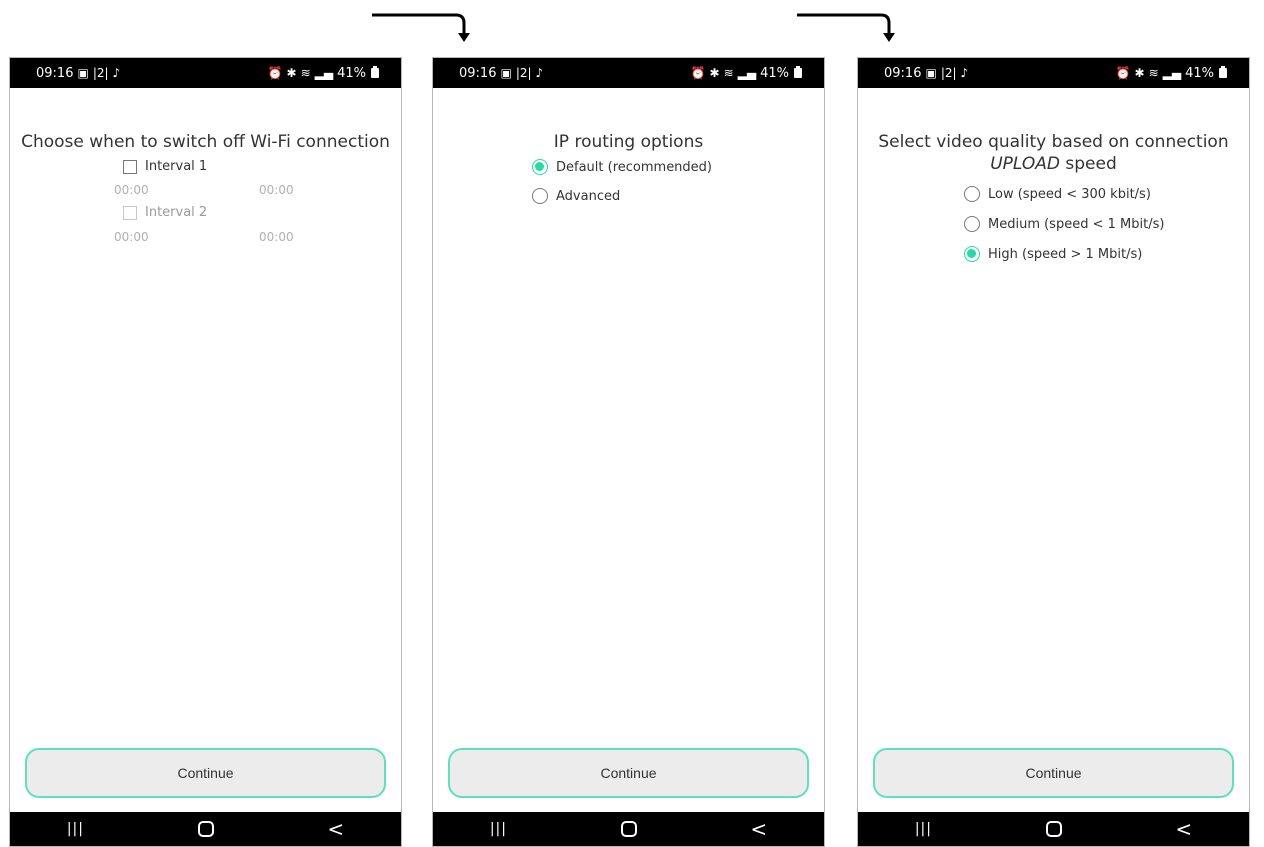 Image resolution: width=1264 pixels, height=847 pixels. Describe the element at coordinates (276, 190) in the screenshot. I see `interval-1-end-time: 00:00` at that location.